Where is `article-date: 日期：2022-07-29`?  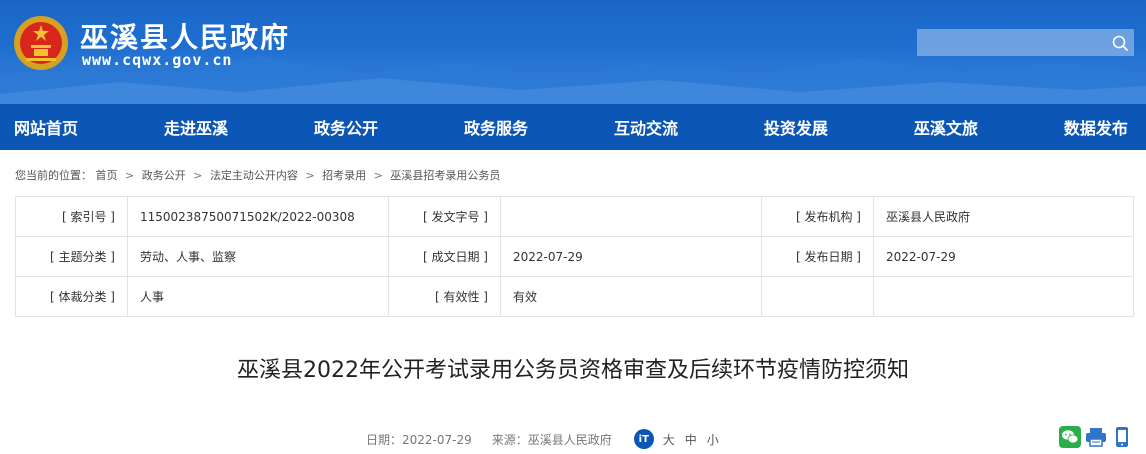
article-date: 日期：2022-07-29 is located at coordinates (419, 439).